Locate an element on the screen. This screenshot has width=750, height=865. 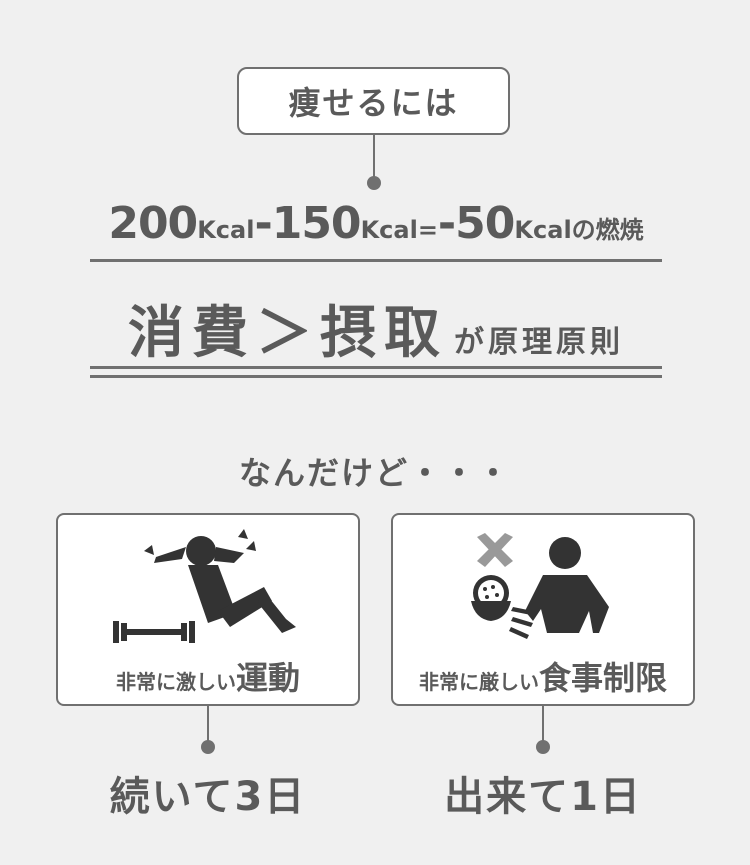
formula-underline is located at coordinates (376, 260).